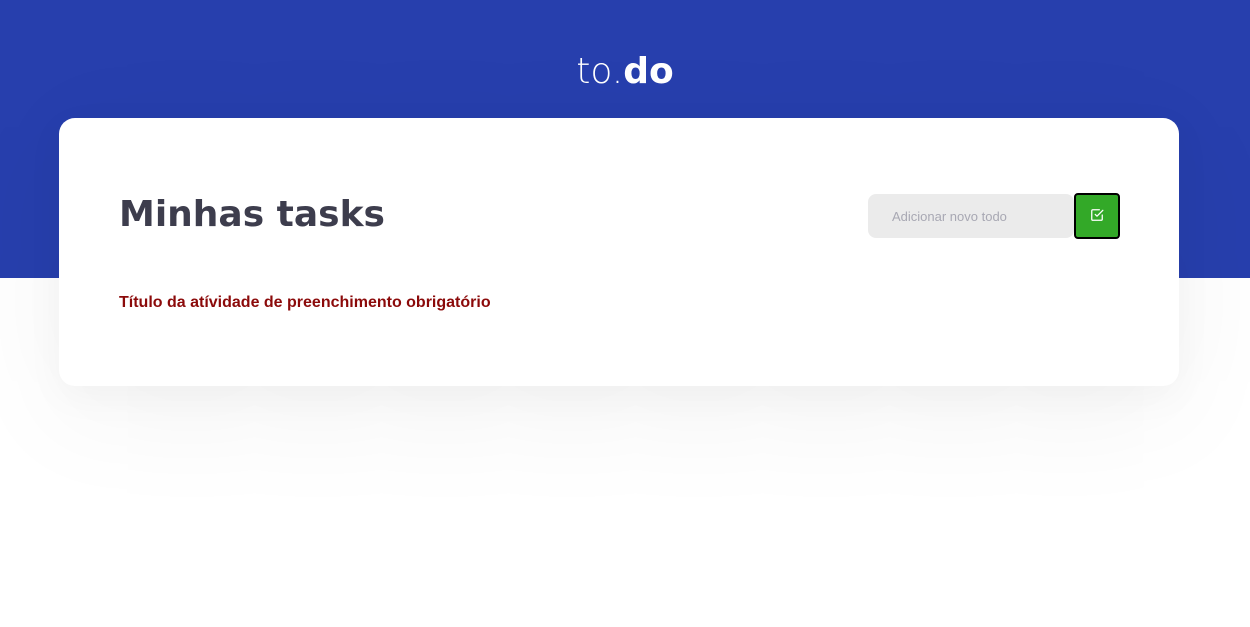  What do you see at coordinates (600, 71) in the screenshot?
I see `logo-light-part: to.` at bounding box center [600, 71].